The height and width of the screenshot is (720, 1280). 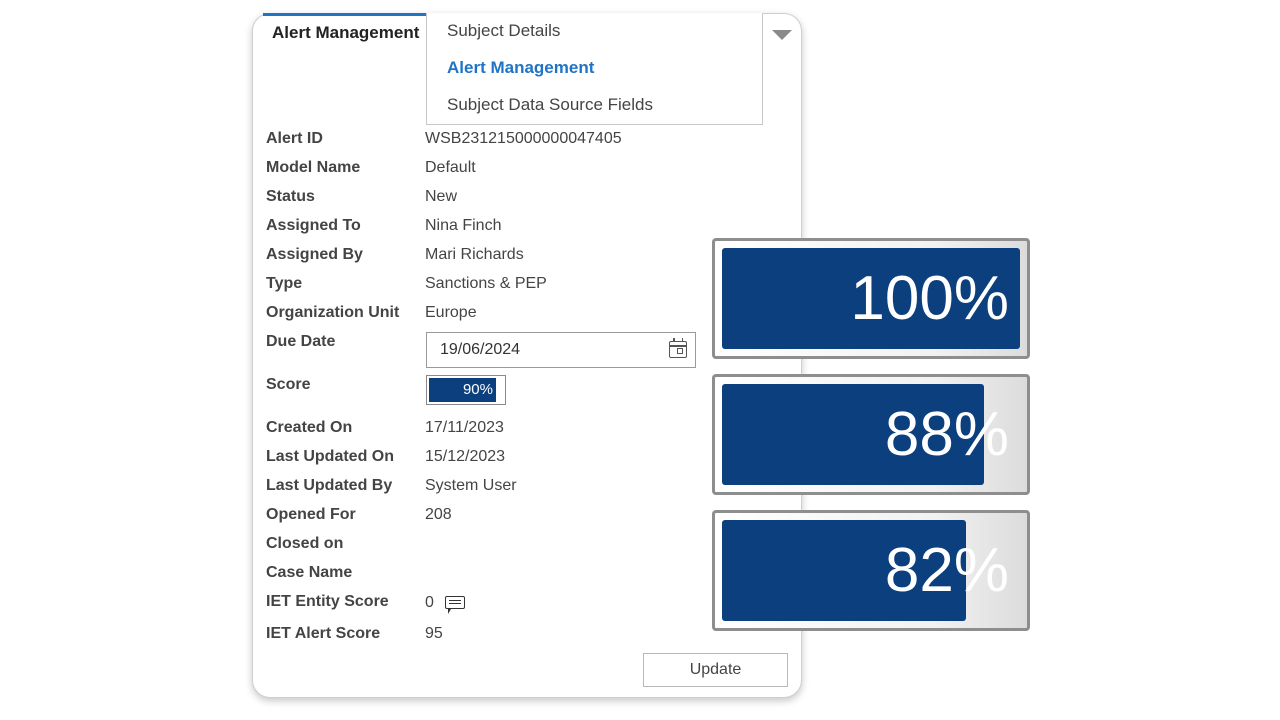 What do you see at coordinates (946, 570) in the screenshot?
I see `score-badge-value: 82%` at bounding box center [946, 570].